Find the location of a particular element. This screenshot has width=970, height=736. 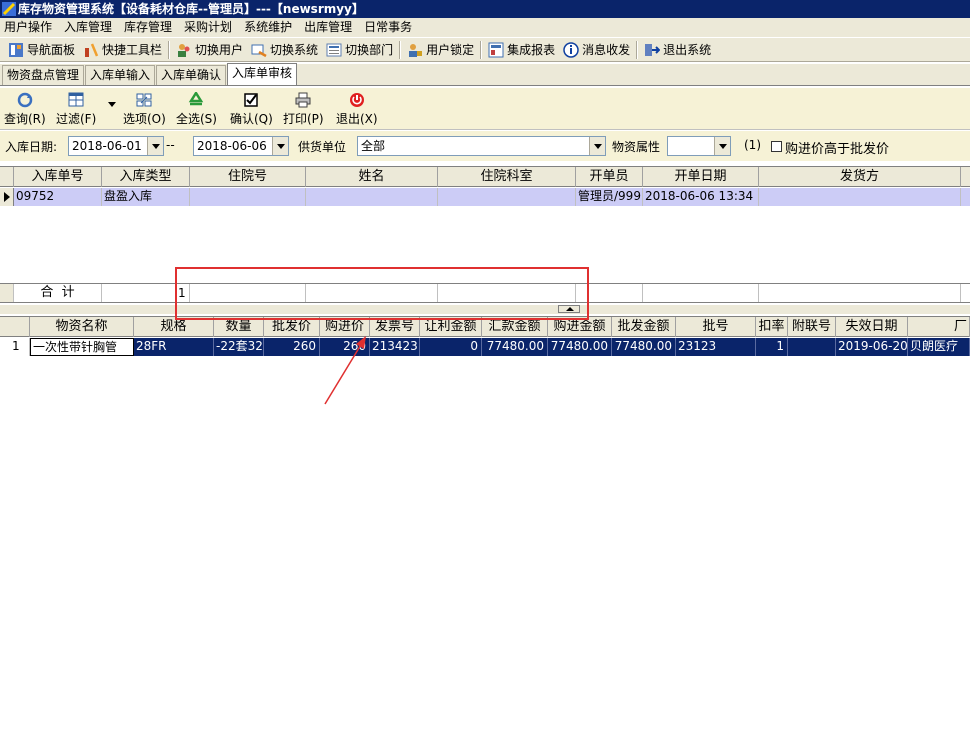

cell-purchase-price: 260 is located at coordinates (345, 347).